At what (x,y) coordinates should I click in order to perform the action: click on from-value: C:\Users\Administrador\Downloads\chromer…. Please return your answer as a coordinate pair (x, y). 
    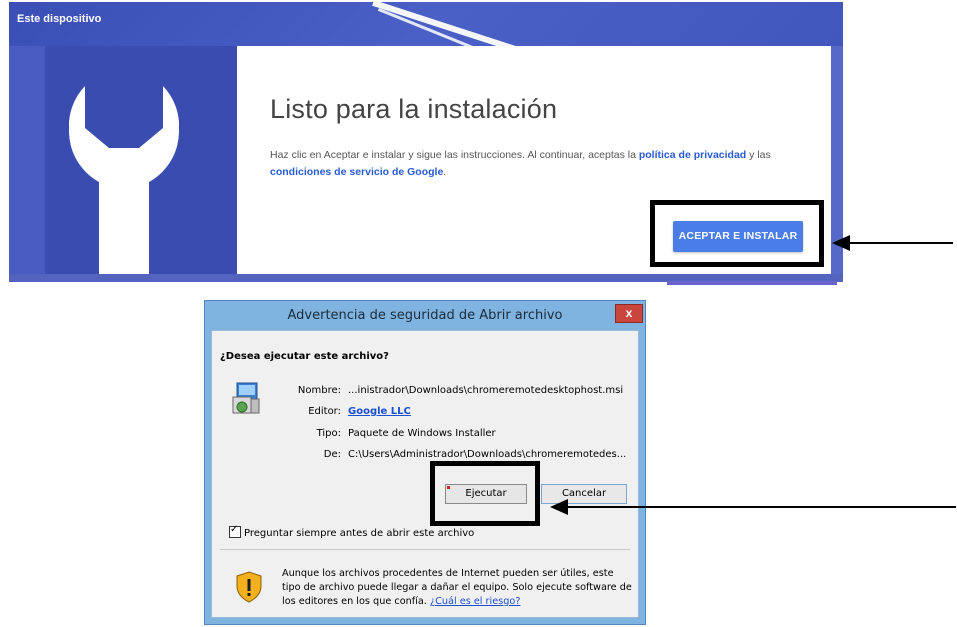
    Looking at the image, I should click on (487, 454).